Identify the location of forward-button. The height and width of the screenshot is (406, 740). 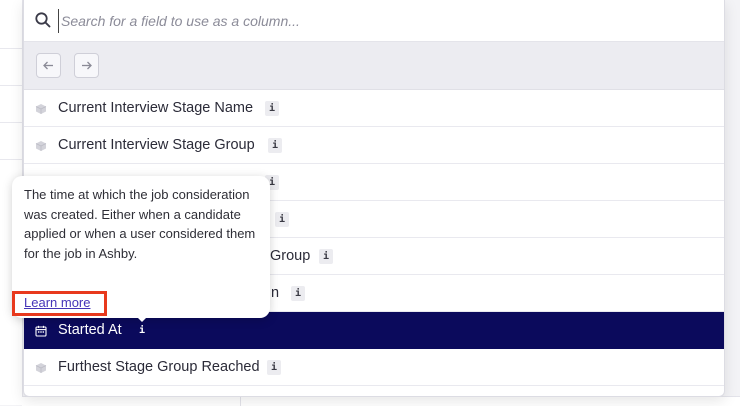
(86, 65).